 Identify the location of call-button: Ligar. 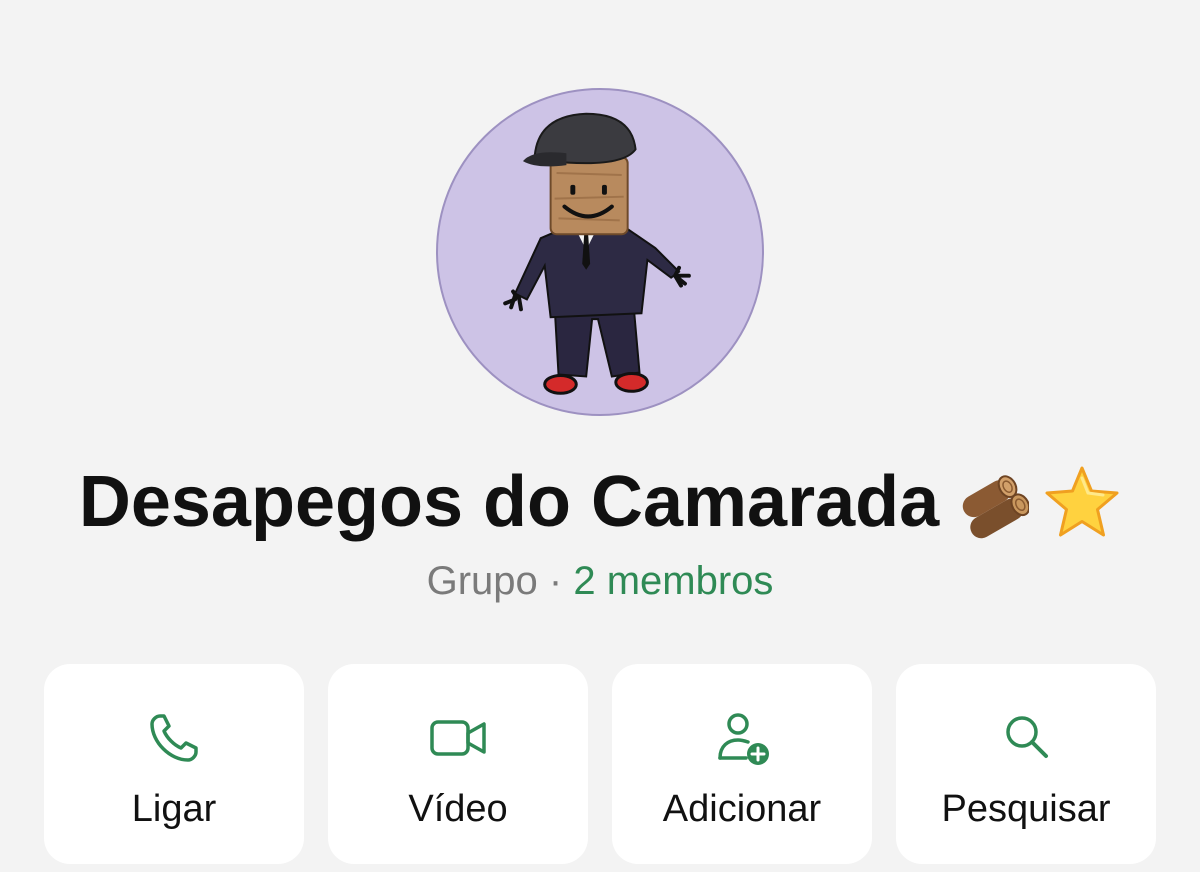
(174, 764).